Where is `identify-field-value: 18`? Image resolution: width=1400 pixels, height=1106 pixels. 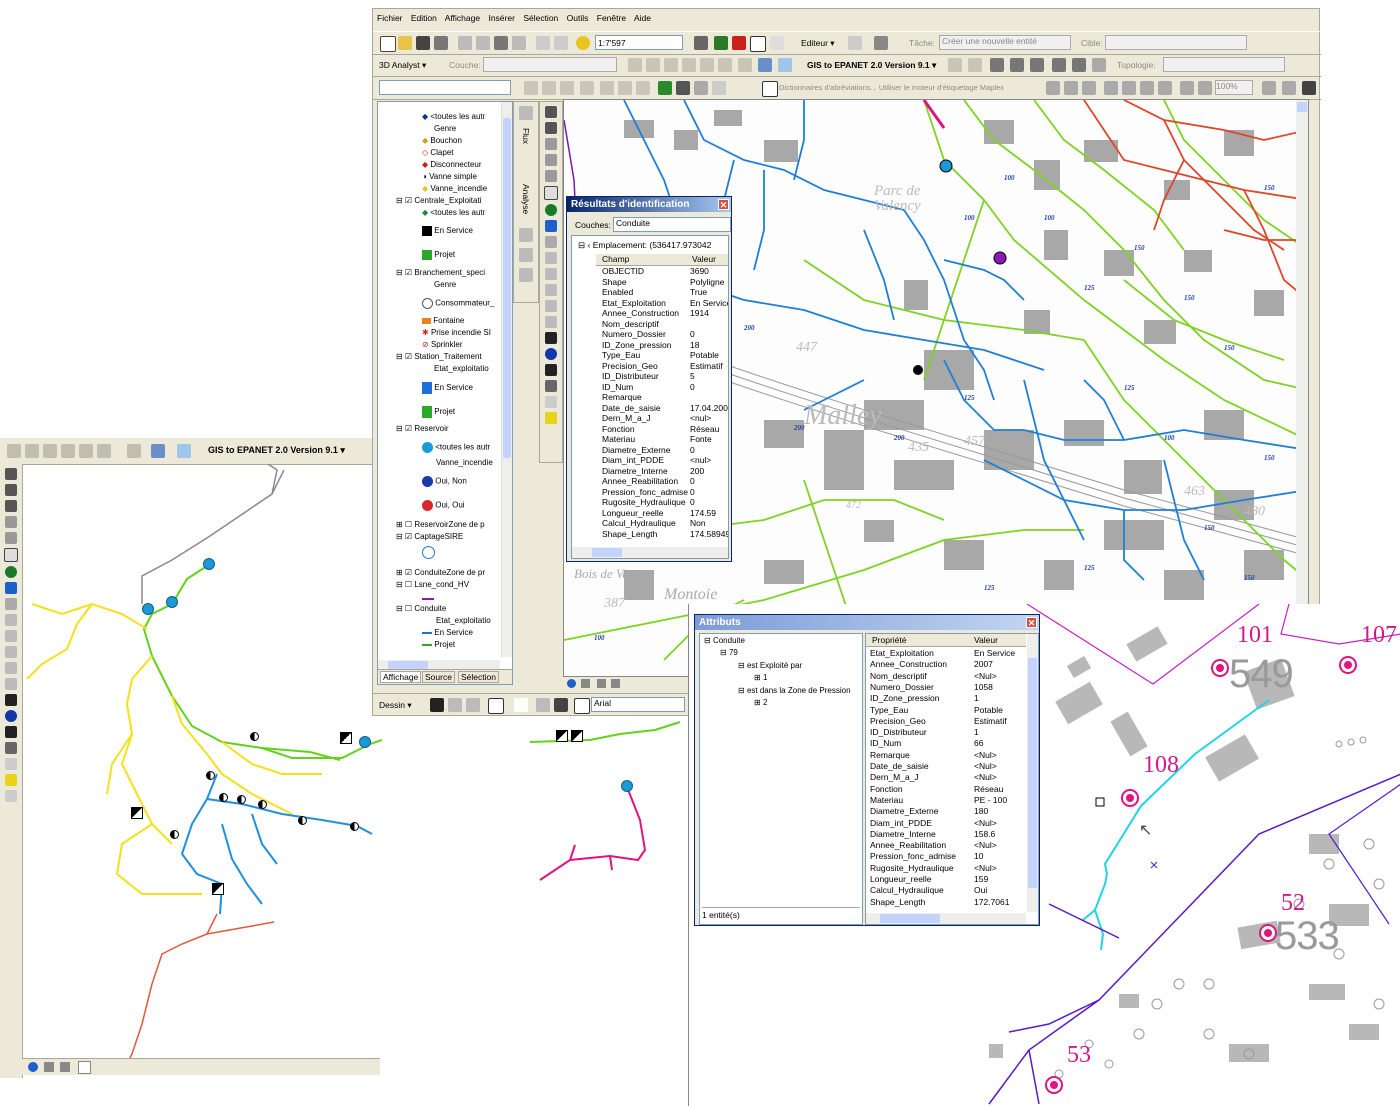
identify-field-value: 18 is located at coordinates (694, 345).